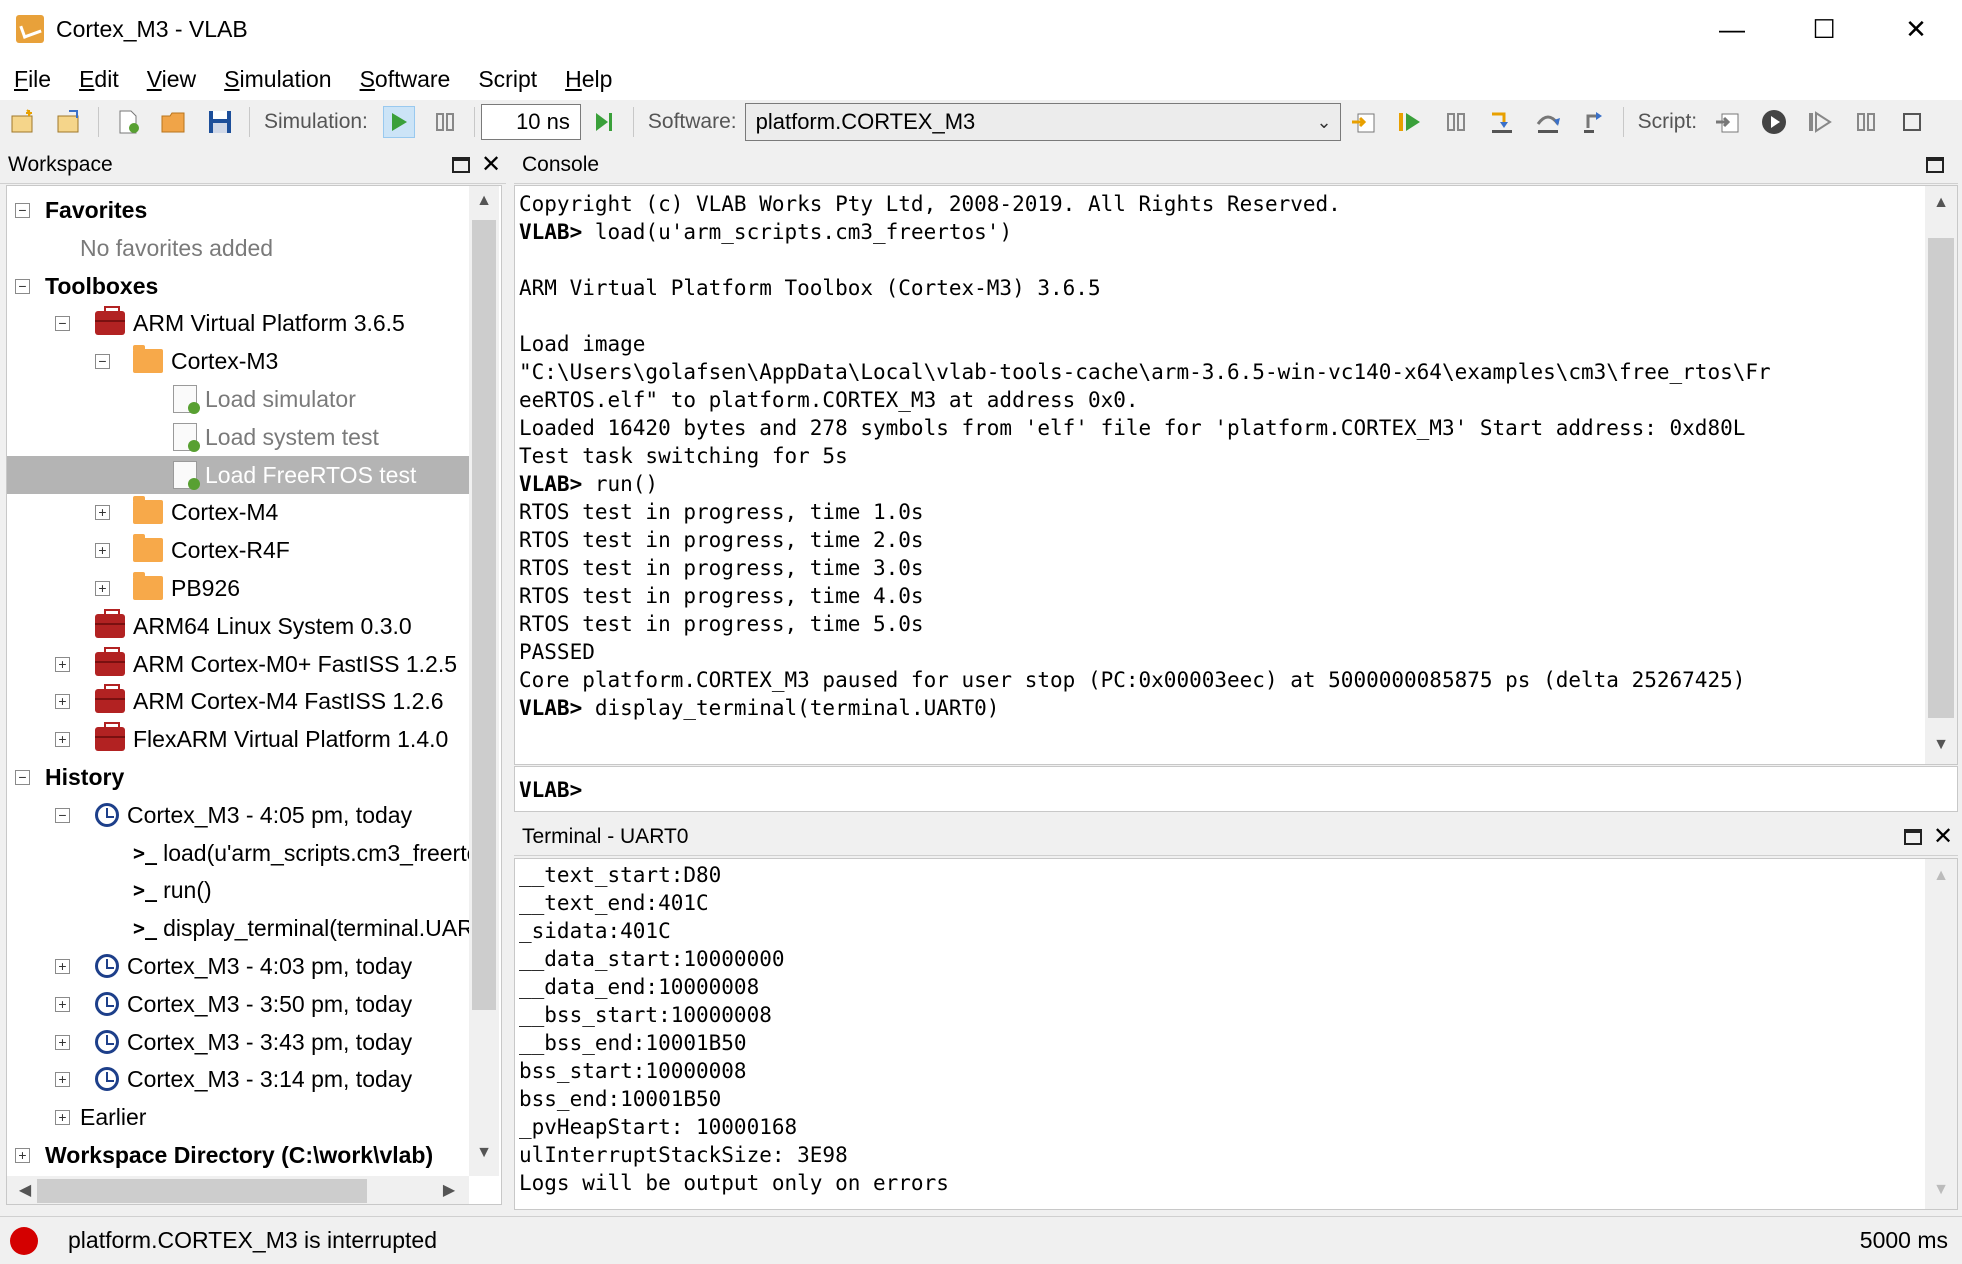 The height and width of the screenshot is (1264, 1962). Describe the element at coordinates (449, 1190) in the screenshot. I see `scroll-right-icon: ▶` at that location.